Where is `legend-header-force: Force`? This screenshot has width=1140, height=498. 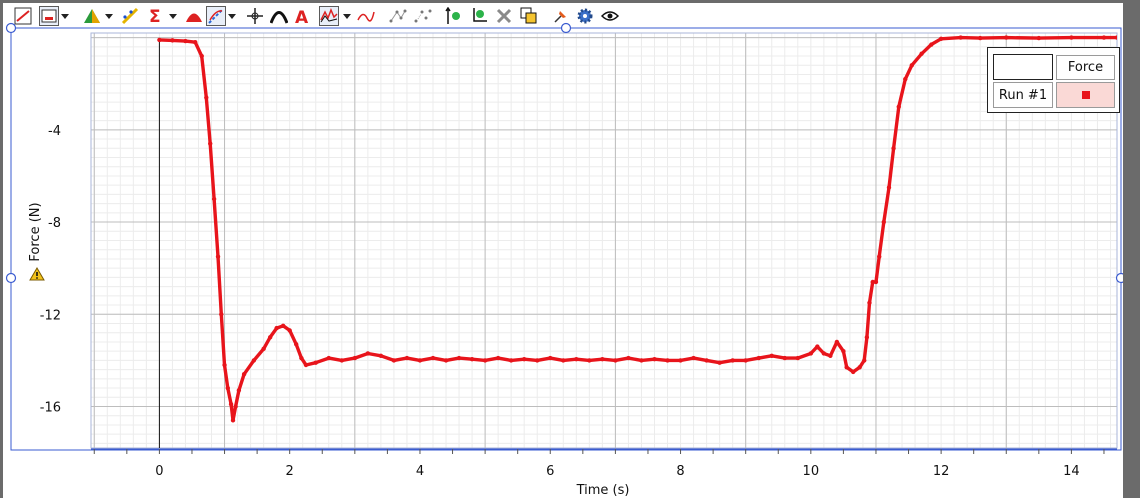
legend-header-force: Force is located at coordinates (1085, 67).